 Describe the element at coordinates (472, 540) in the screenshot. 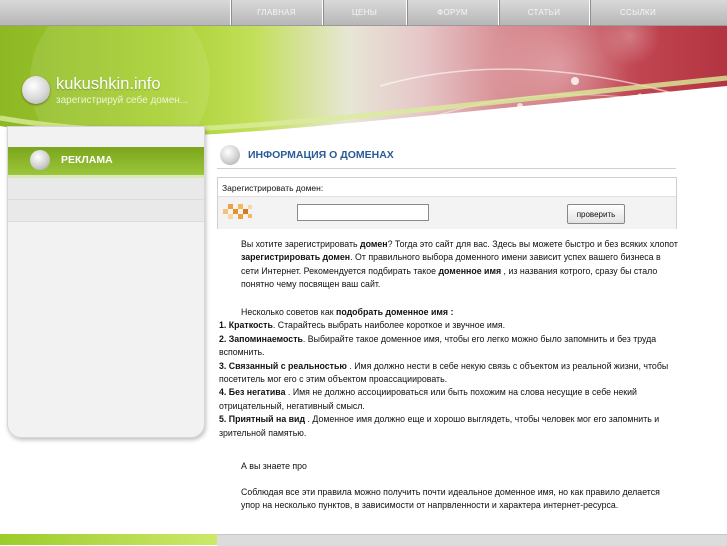

I see `footer-strip` at that location.